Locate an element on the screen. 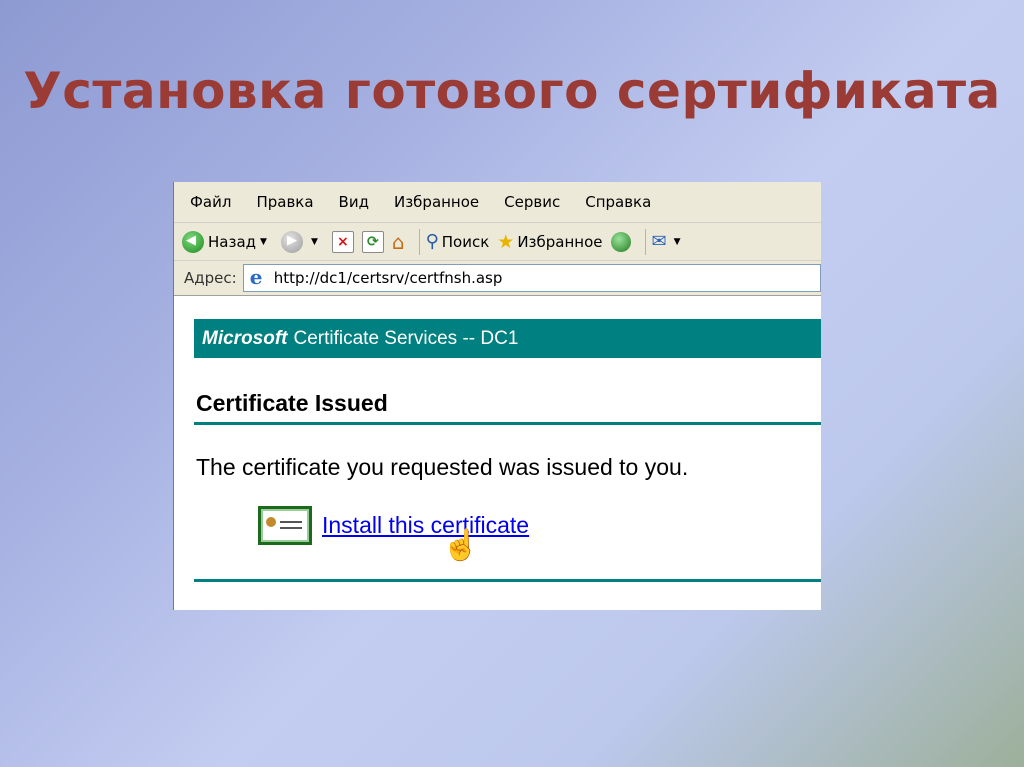  refresh-icon: ⟳ is located at coordinates (372, 241).